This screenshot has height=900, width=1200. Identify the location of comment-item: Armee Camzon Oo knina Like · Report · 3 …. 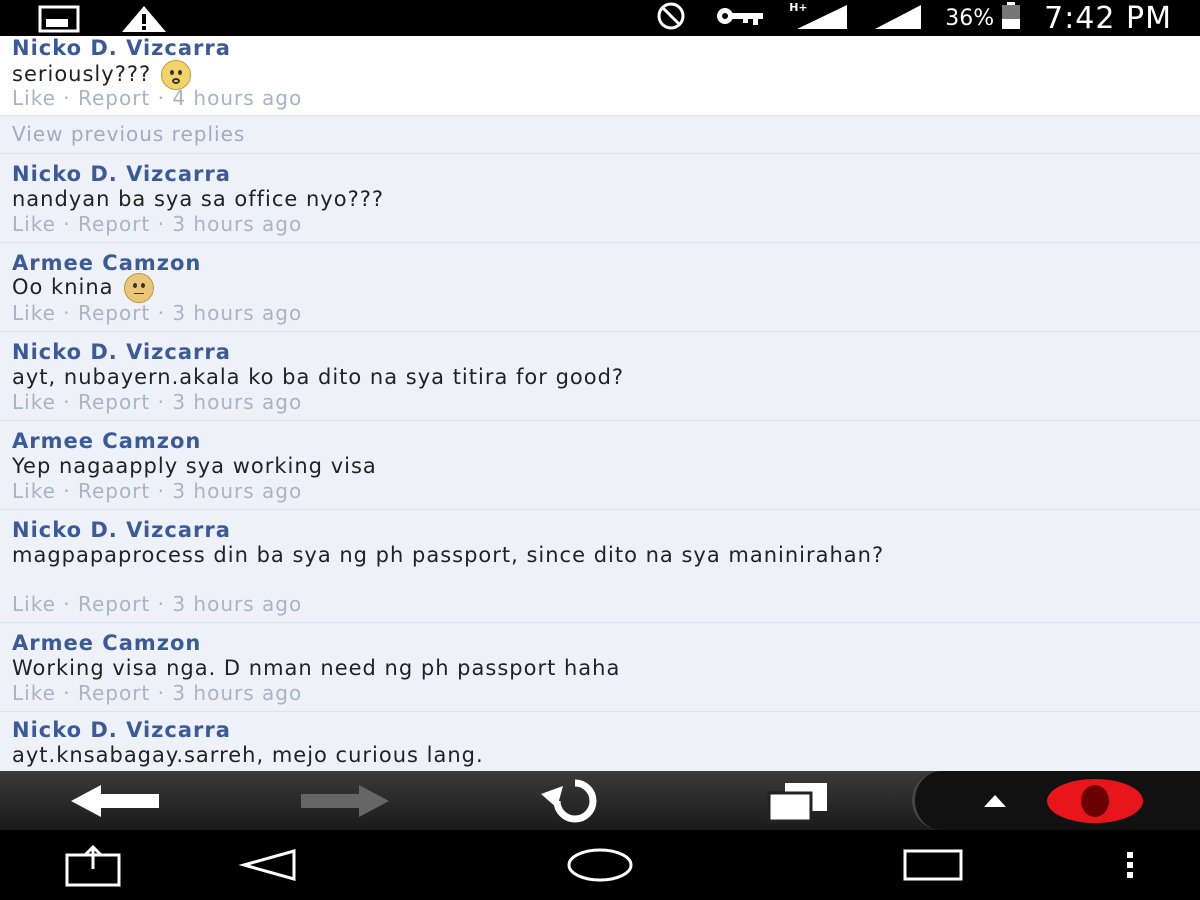
(600, 287).